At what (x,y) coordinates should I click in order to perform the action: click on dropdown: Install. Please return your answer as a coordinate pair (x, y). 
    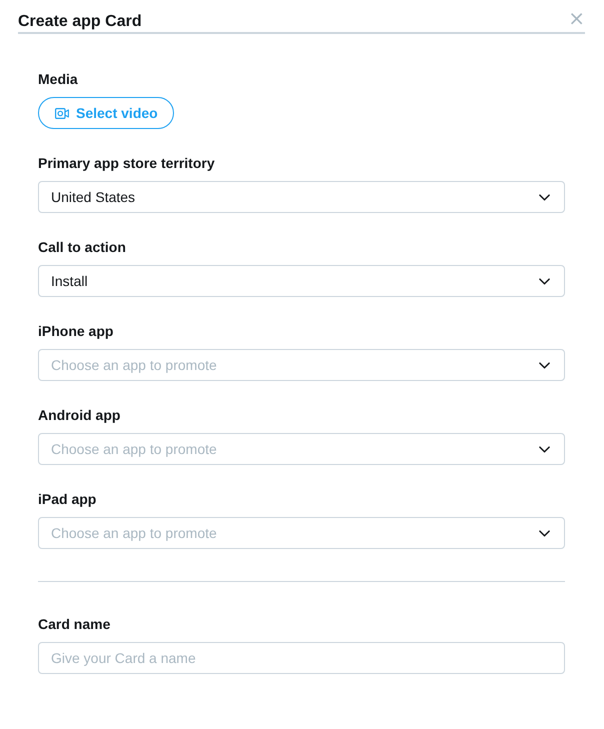
    Looking at the image, I should click on (301, 281).